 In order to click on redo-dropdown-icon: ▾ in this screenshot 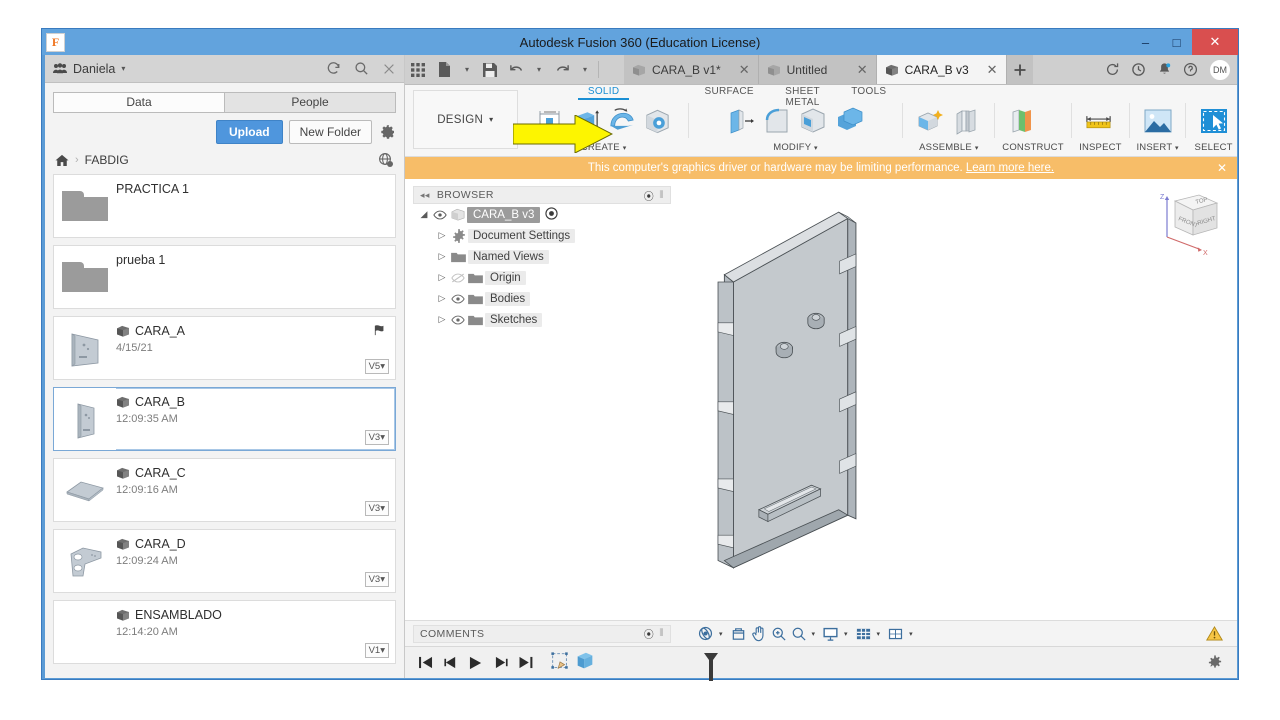, I will do `click(585, 69)`.